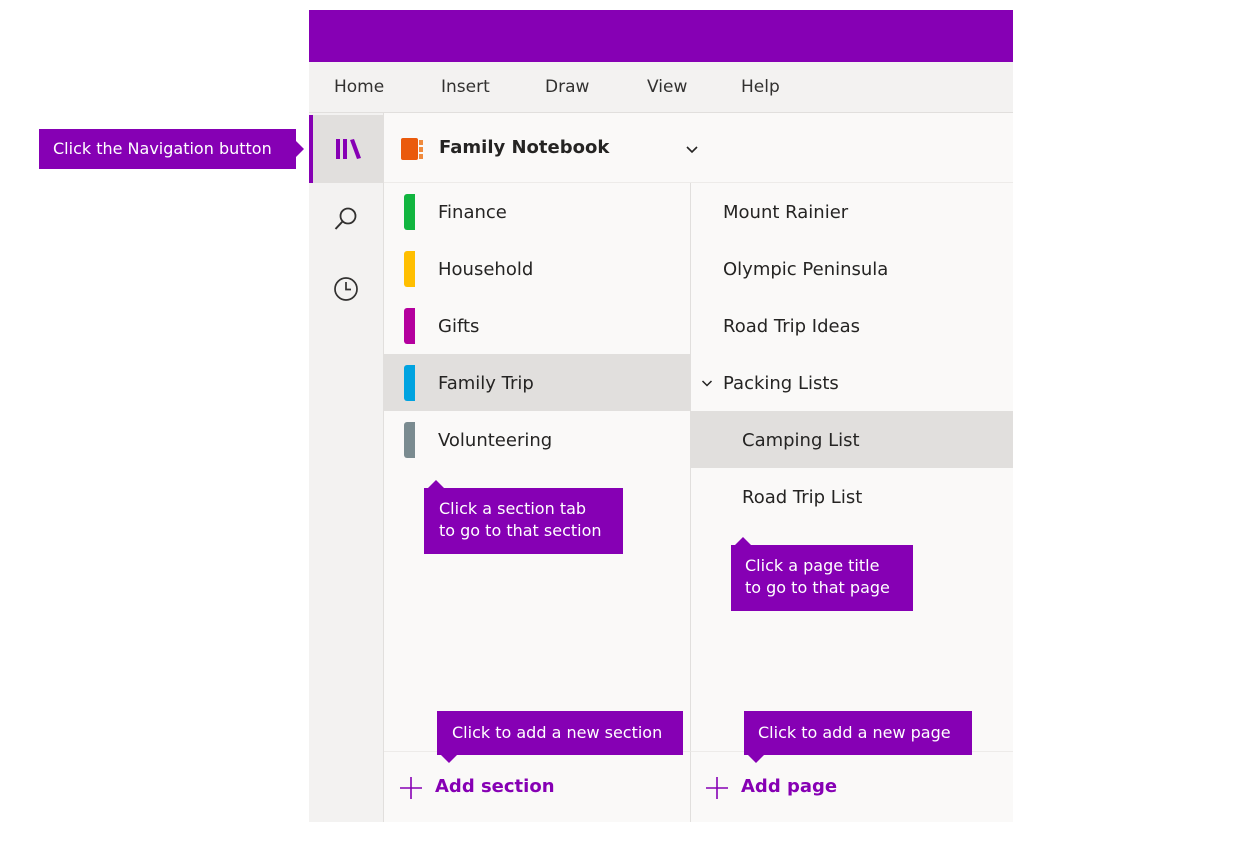  Describe the element at coordinates (852, 211) in the screenshot. I see `page-item-mount-rainier: Mount Rainier` at that location.